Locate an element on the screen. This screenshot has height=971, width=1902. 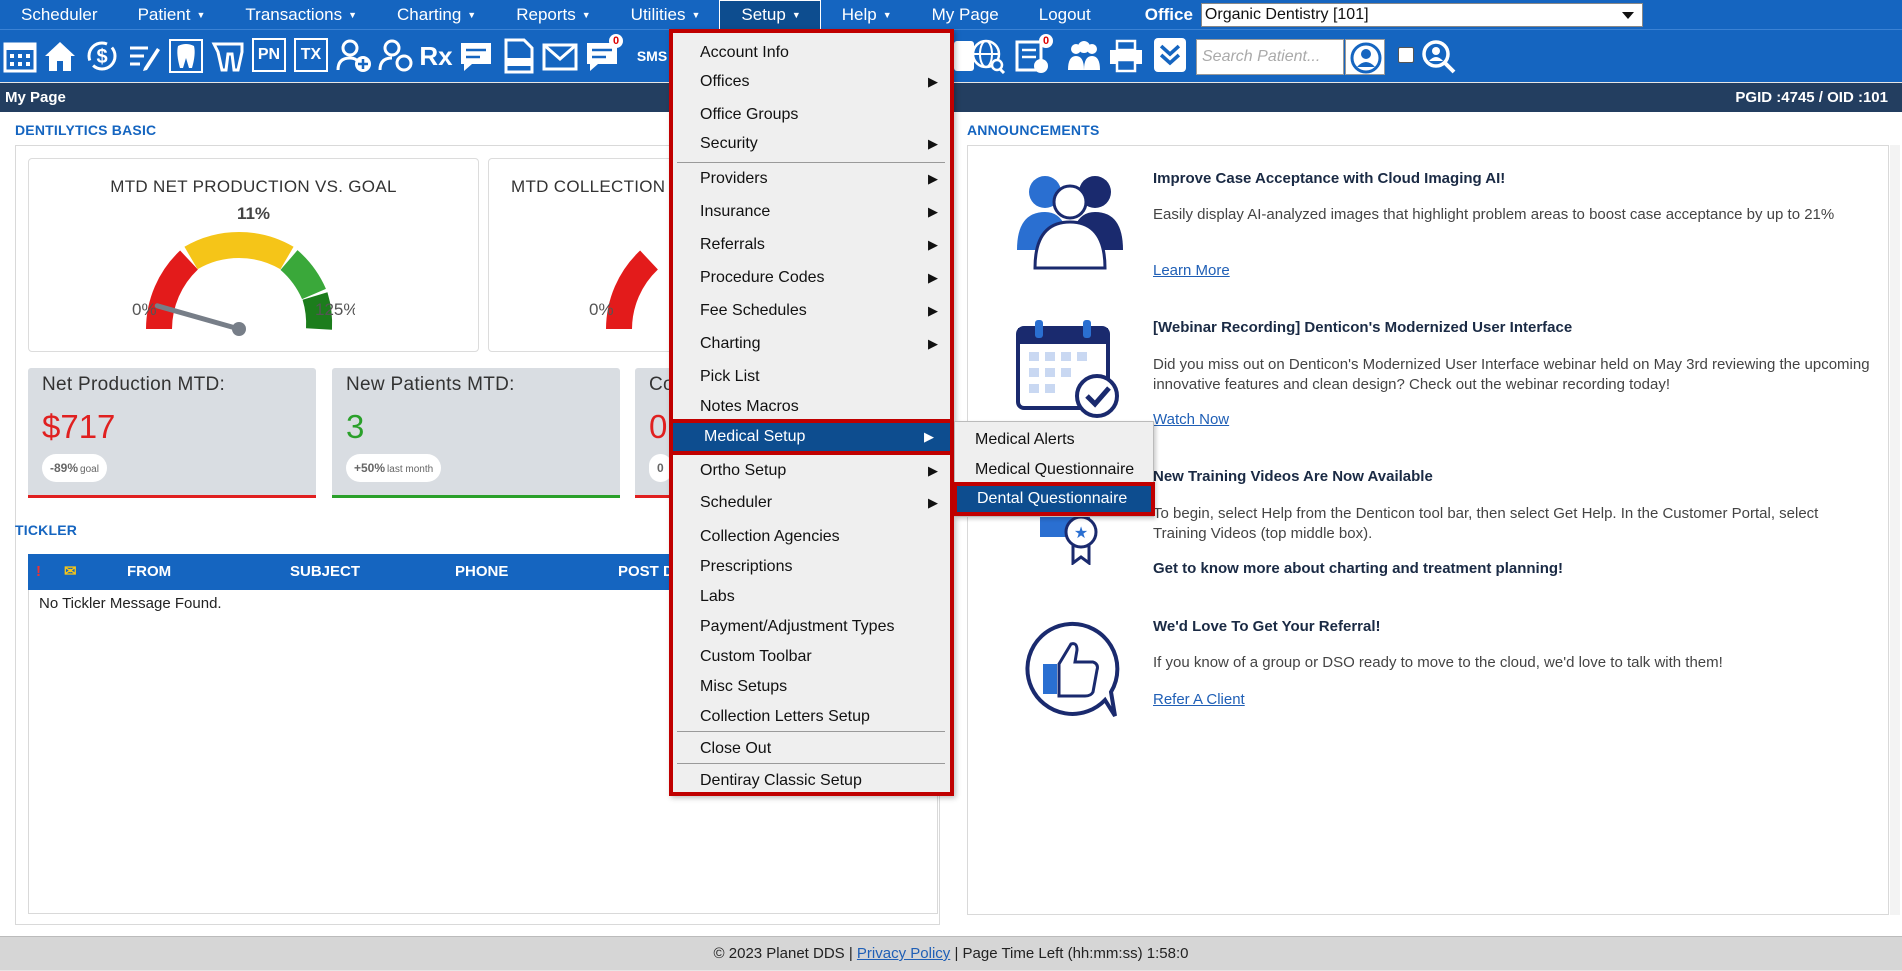
menu-setup: Setup ▼ is located at coordinates (770, 14).